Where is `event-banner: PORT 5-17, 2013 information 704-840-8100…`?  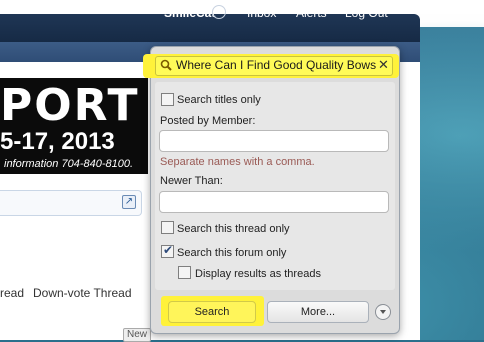 event-banner: PORT 5-17, 2013 information 704-840-8100… is located at coordinates (74, 126).